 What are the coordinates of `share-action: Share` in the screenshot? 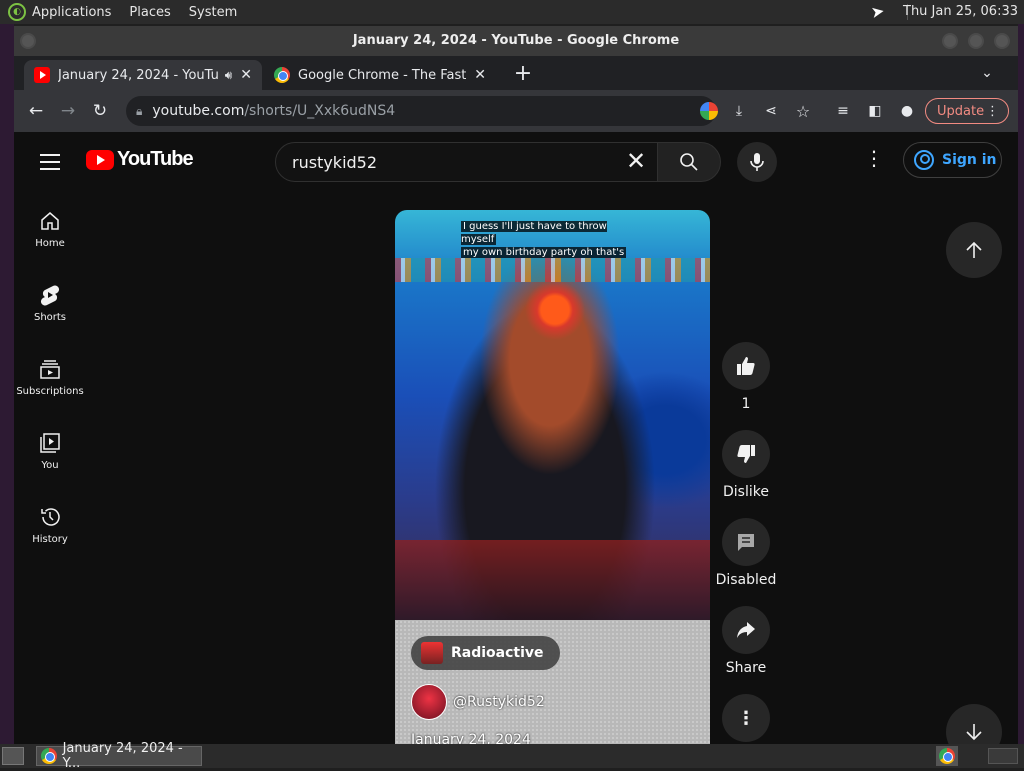 It's located at (746, 641).